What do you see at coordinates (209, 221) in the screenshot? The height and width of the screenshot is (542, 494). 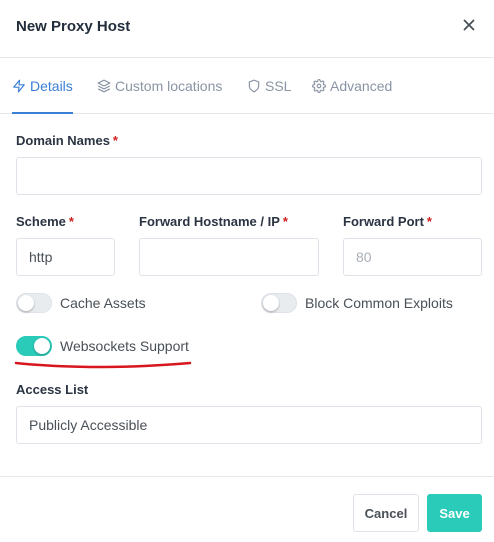 I see `forward-hostname-label-text: Forward Hostname / IP` at bounding box center [209, 221].